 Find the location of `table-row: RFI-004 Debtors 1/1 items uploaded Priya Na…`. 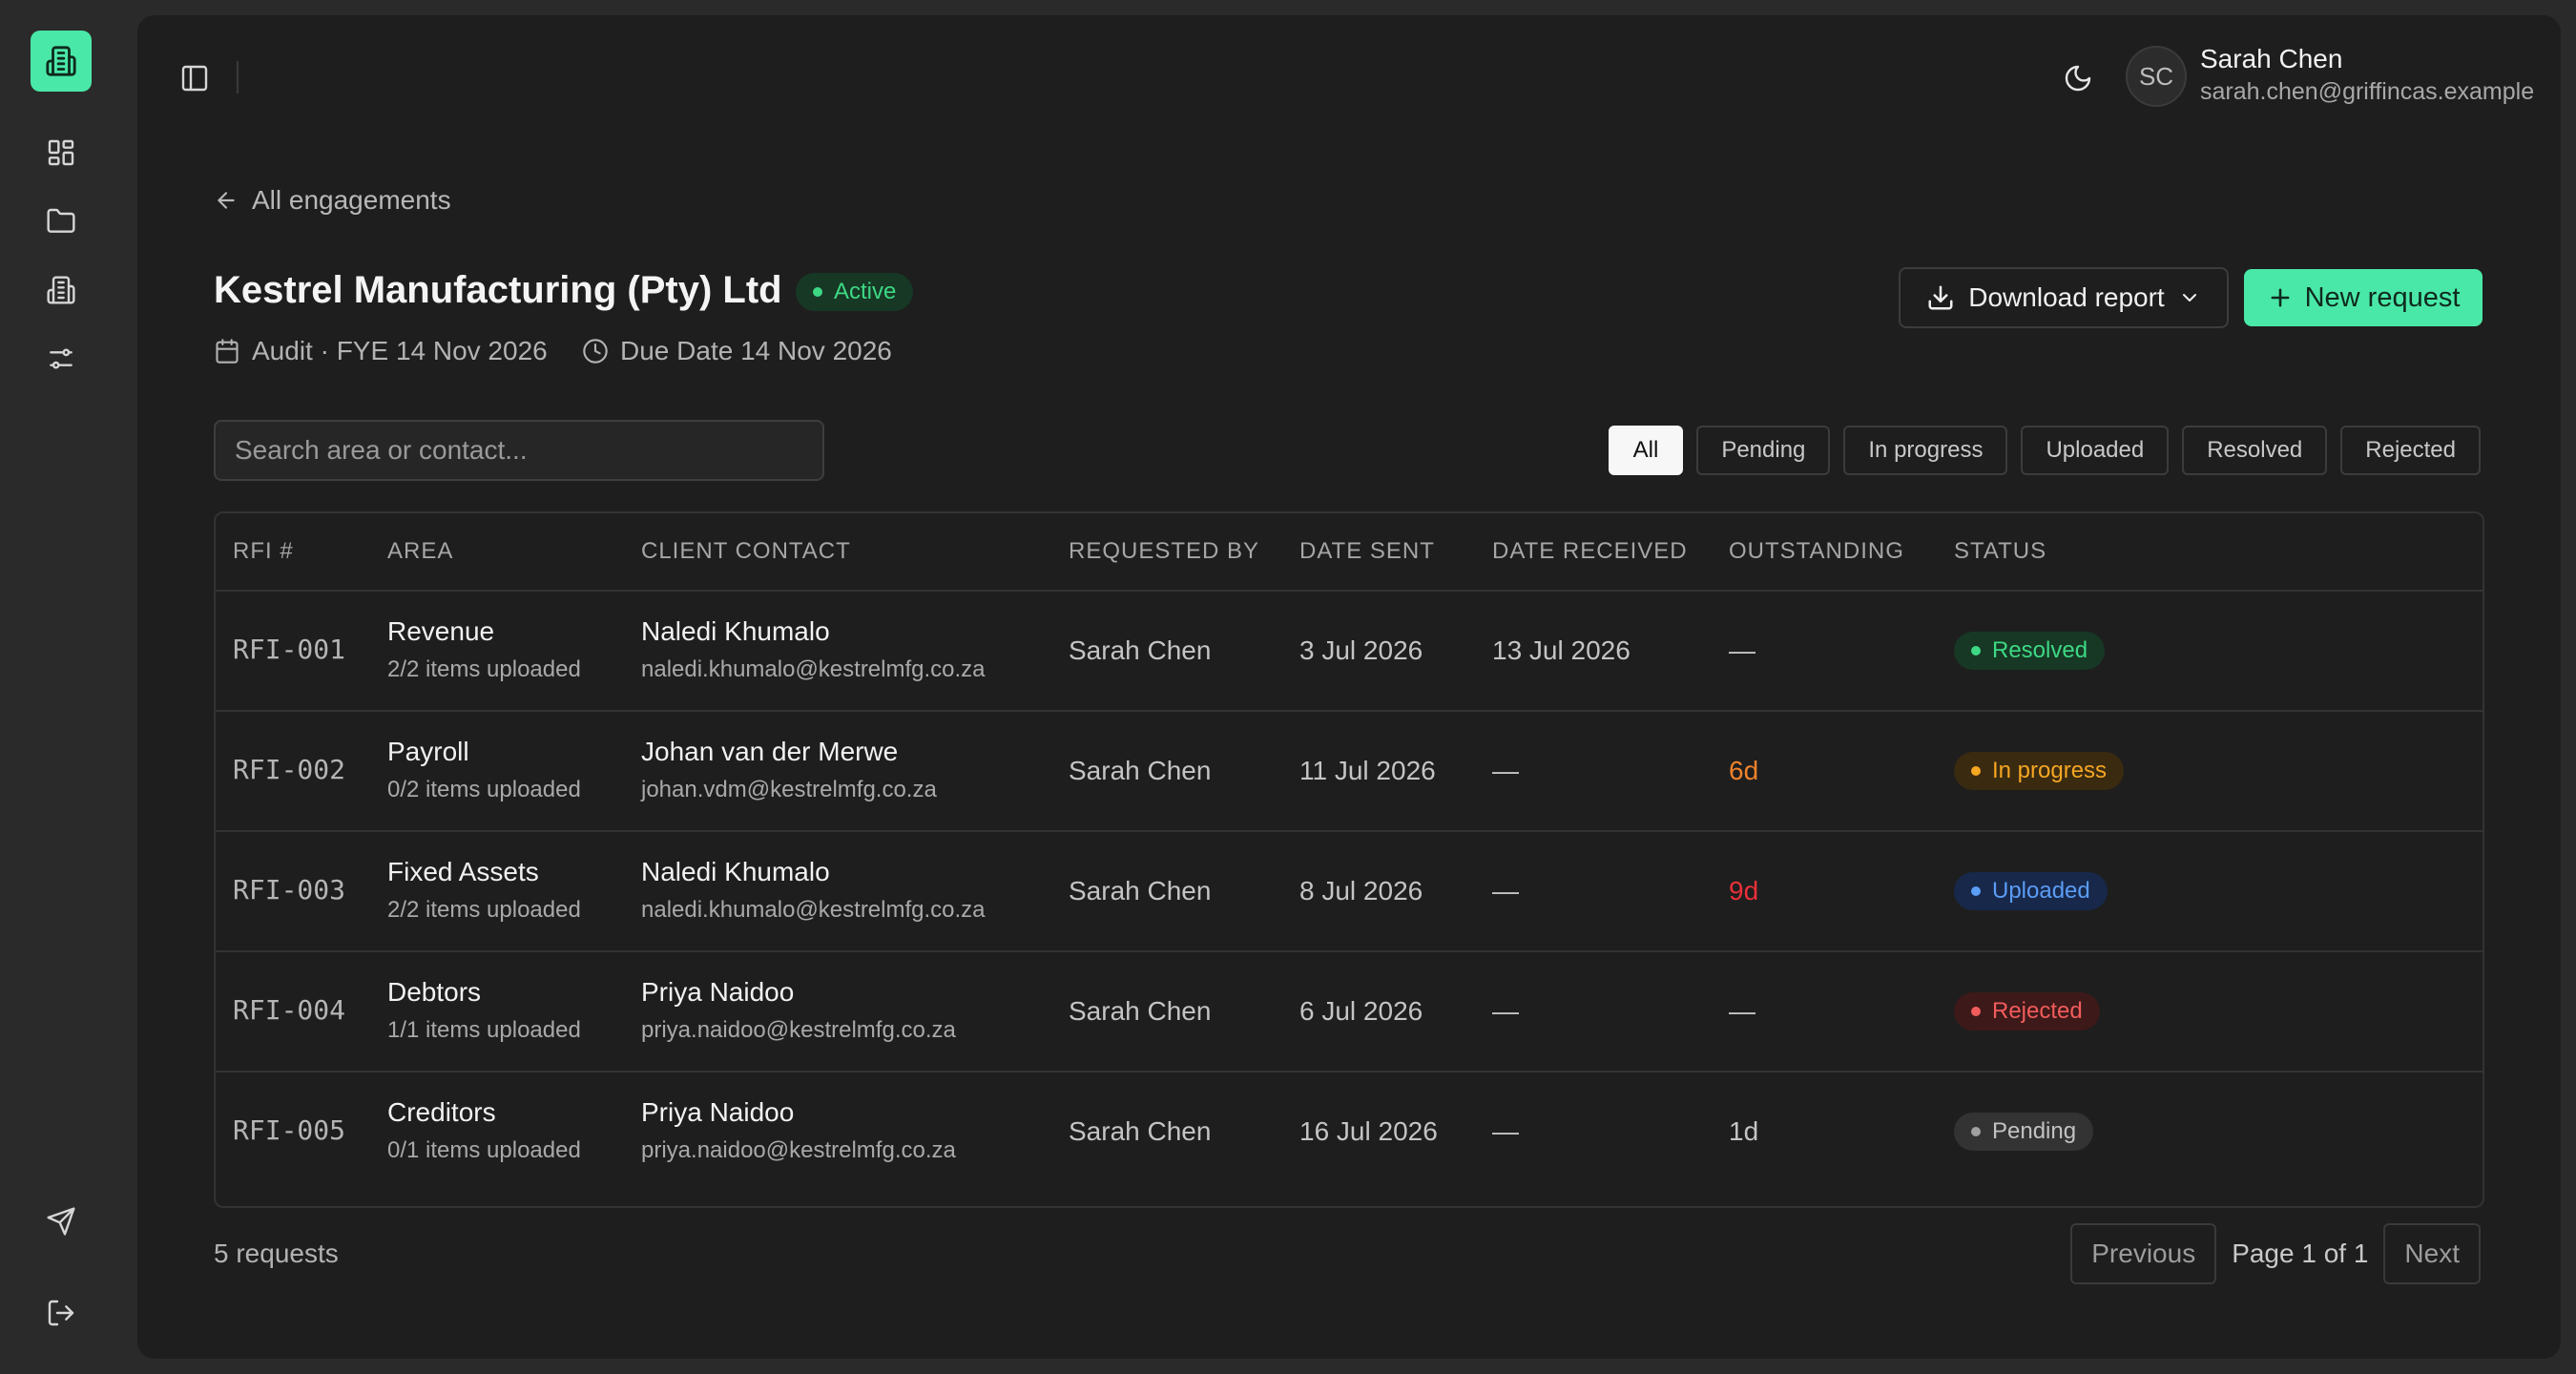

table-row: RFI-004 Debtors 1/1 items uploaded Priya Na… is located at coordinates (1349, 1012).